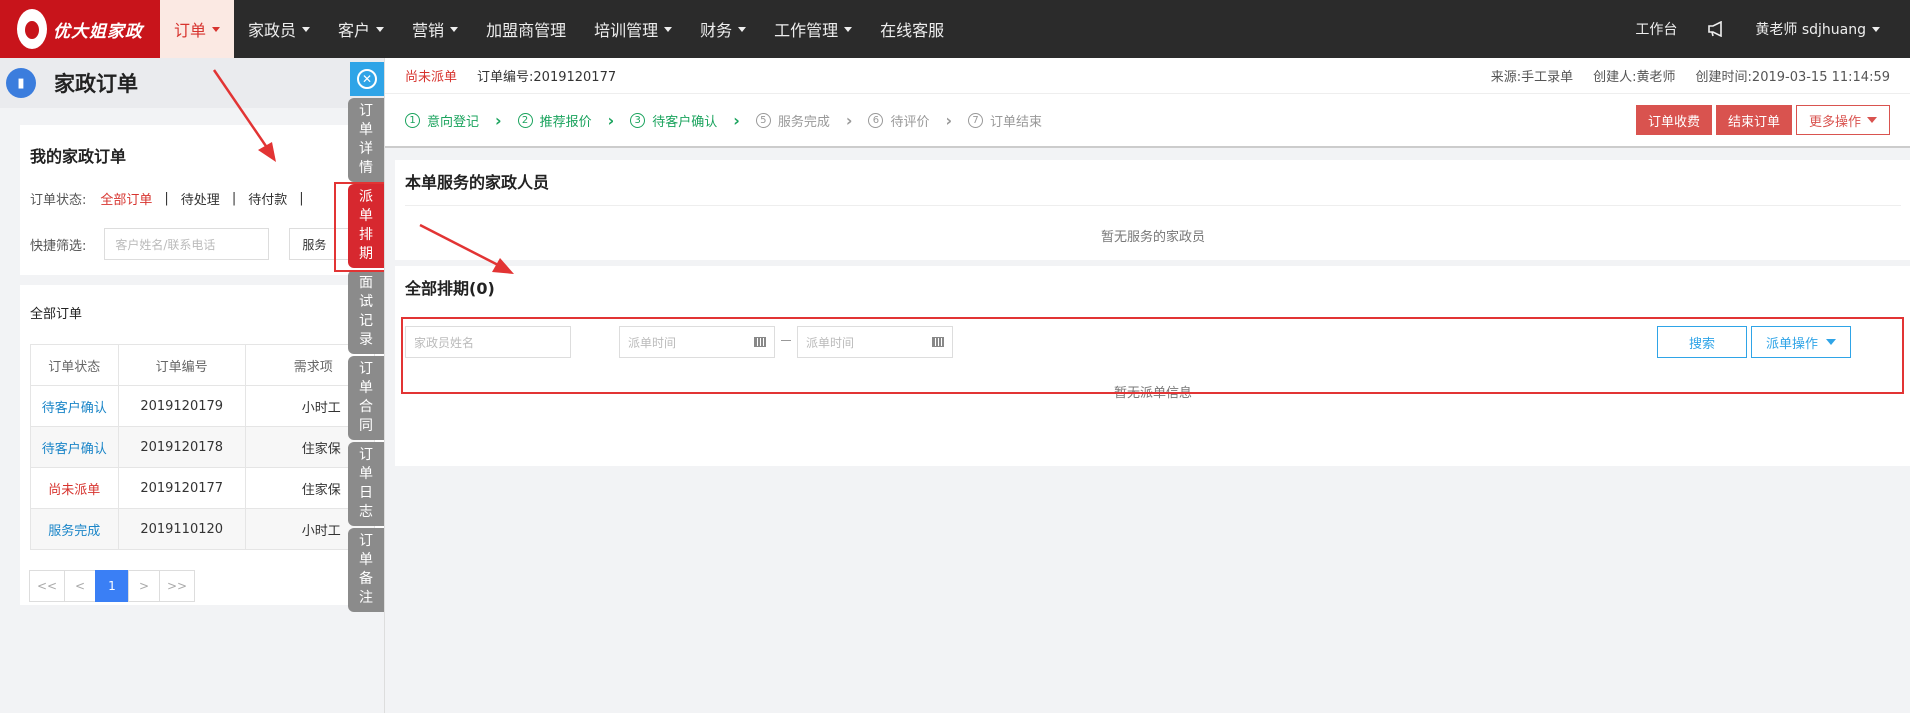  What do you see at coordinates (177, 586) in the screenshot?
I see `last-page-button: >>` at bounding box center [177, 586].